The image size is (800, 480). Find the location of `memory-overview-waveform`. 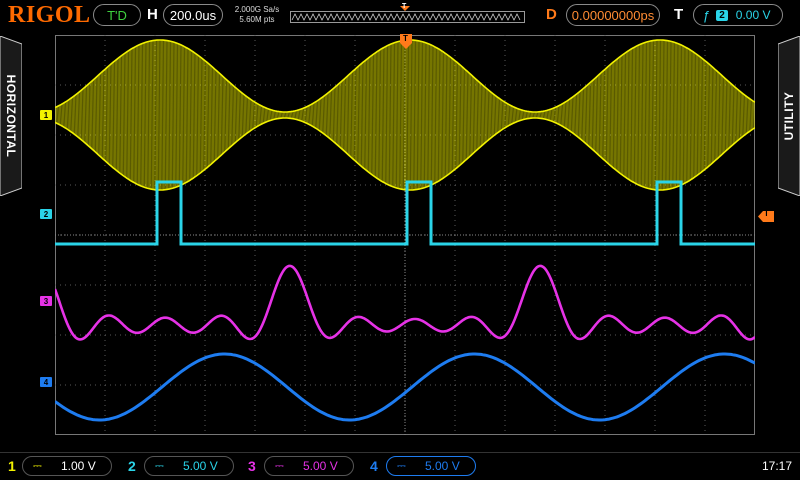

memory-overview-waveform is located at coordinates (407, 14).